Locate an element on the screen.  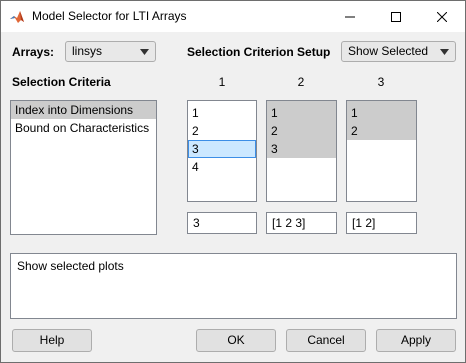
minimize-button is located at coordinates (350, 16).